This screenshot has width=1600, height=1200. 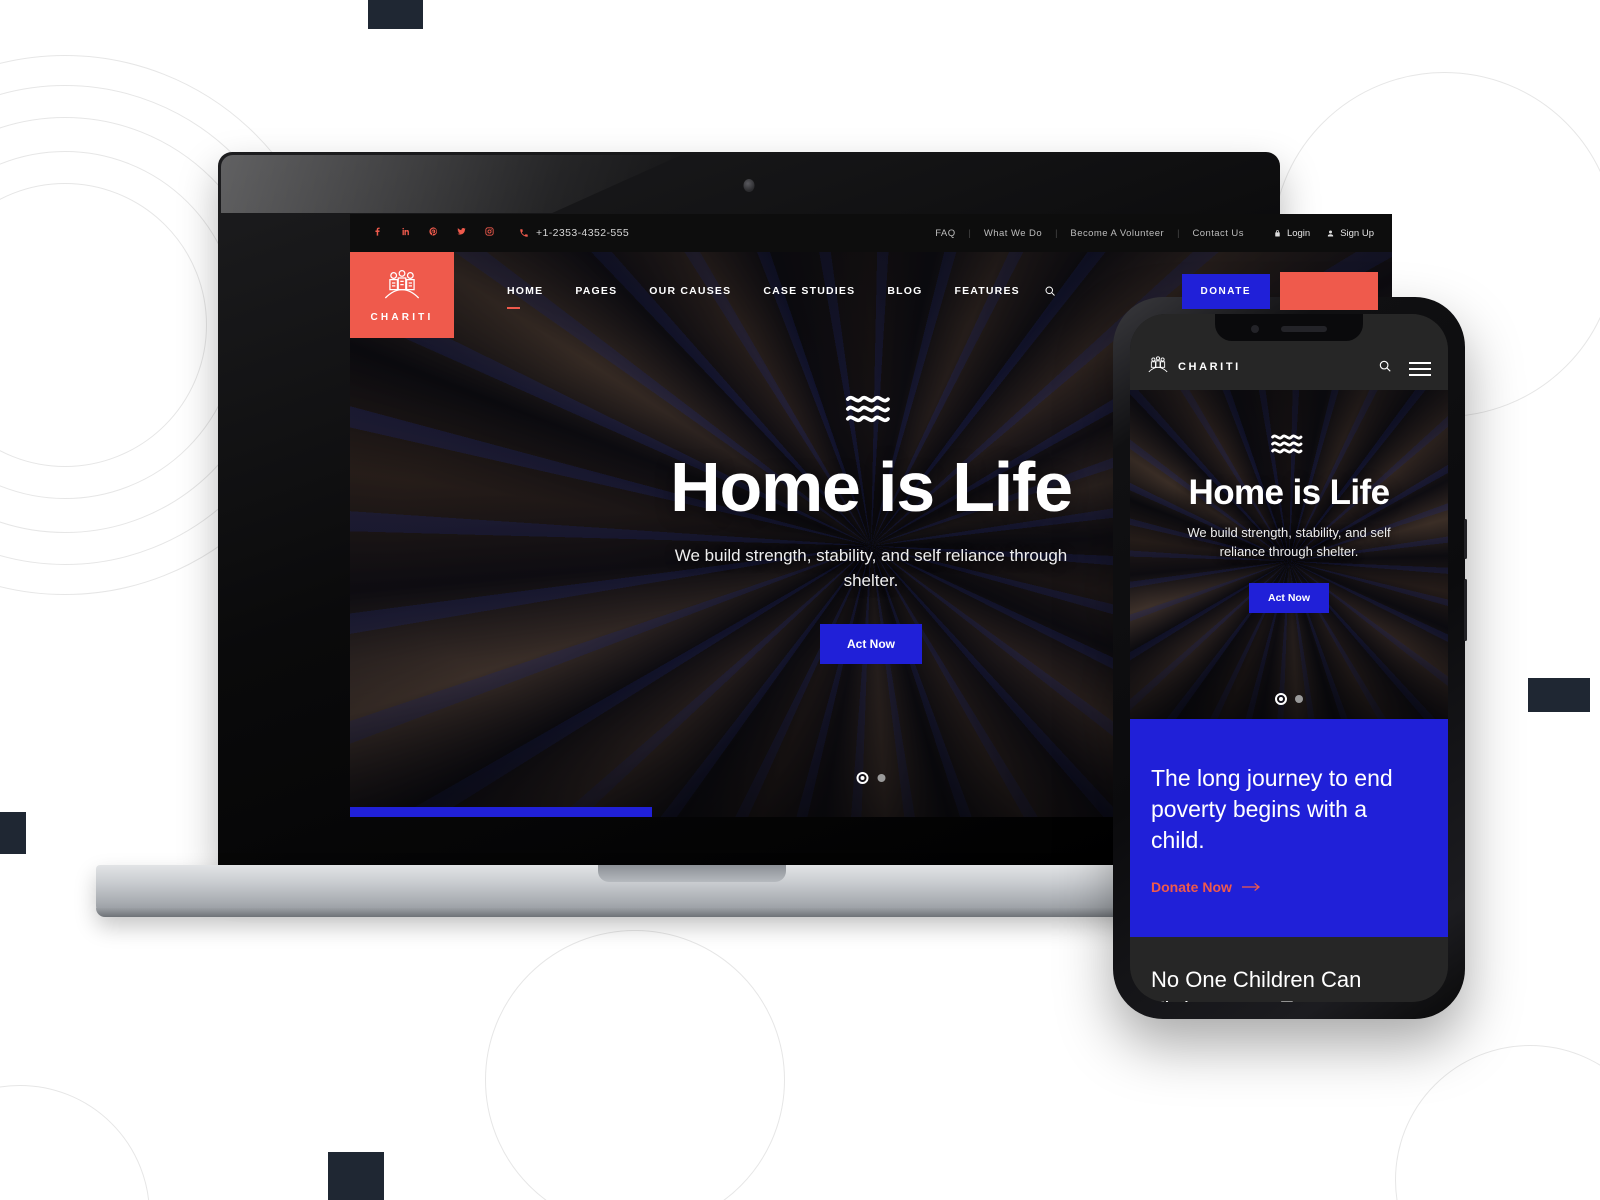 What do you see at coordinates (1218, 233) in the screenshot?
I see `top-link-contact-us: Contact Us` at bounding box center [1218, 233].